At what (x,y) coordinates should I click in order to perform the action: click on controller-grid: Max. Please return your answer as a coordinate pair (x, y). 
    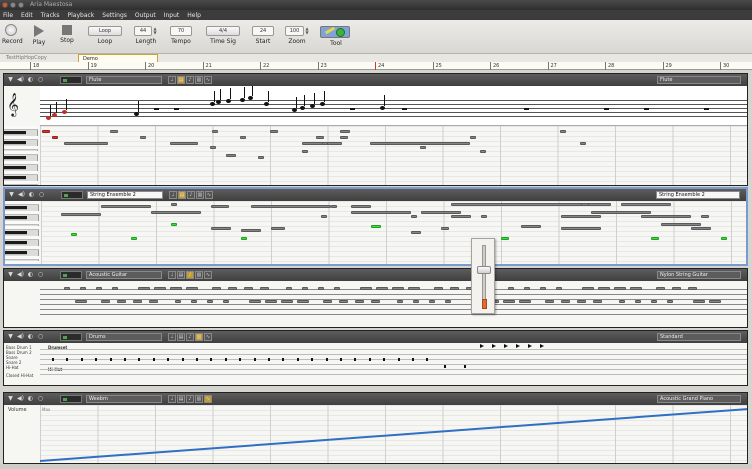
    Looking at the image, I should click on (393, 434).